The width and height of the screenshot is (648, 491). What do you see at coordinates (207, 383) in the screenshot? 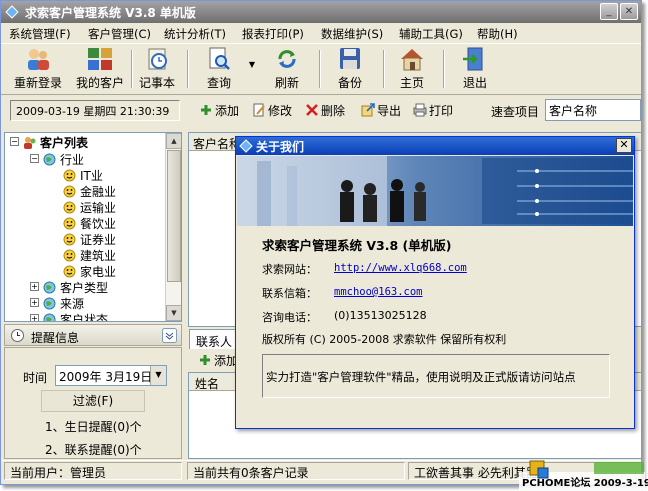
I see `column-name: 姓名` at bounding box center [207, 383].